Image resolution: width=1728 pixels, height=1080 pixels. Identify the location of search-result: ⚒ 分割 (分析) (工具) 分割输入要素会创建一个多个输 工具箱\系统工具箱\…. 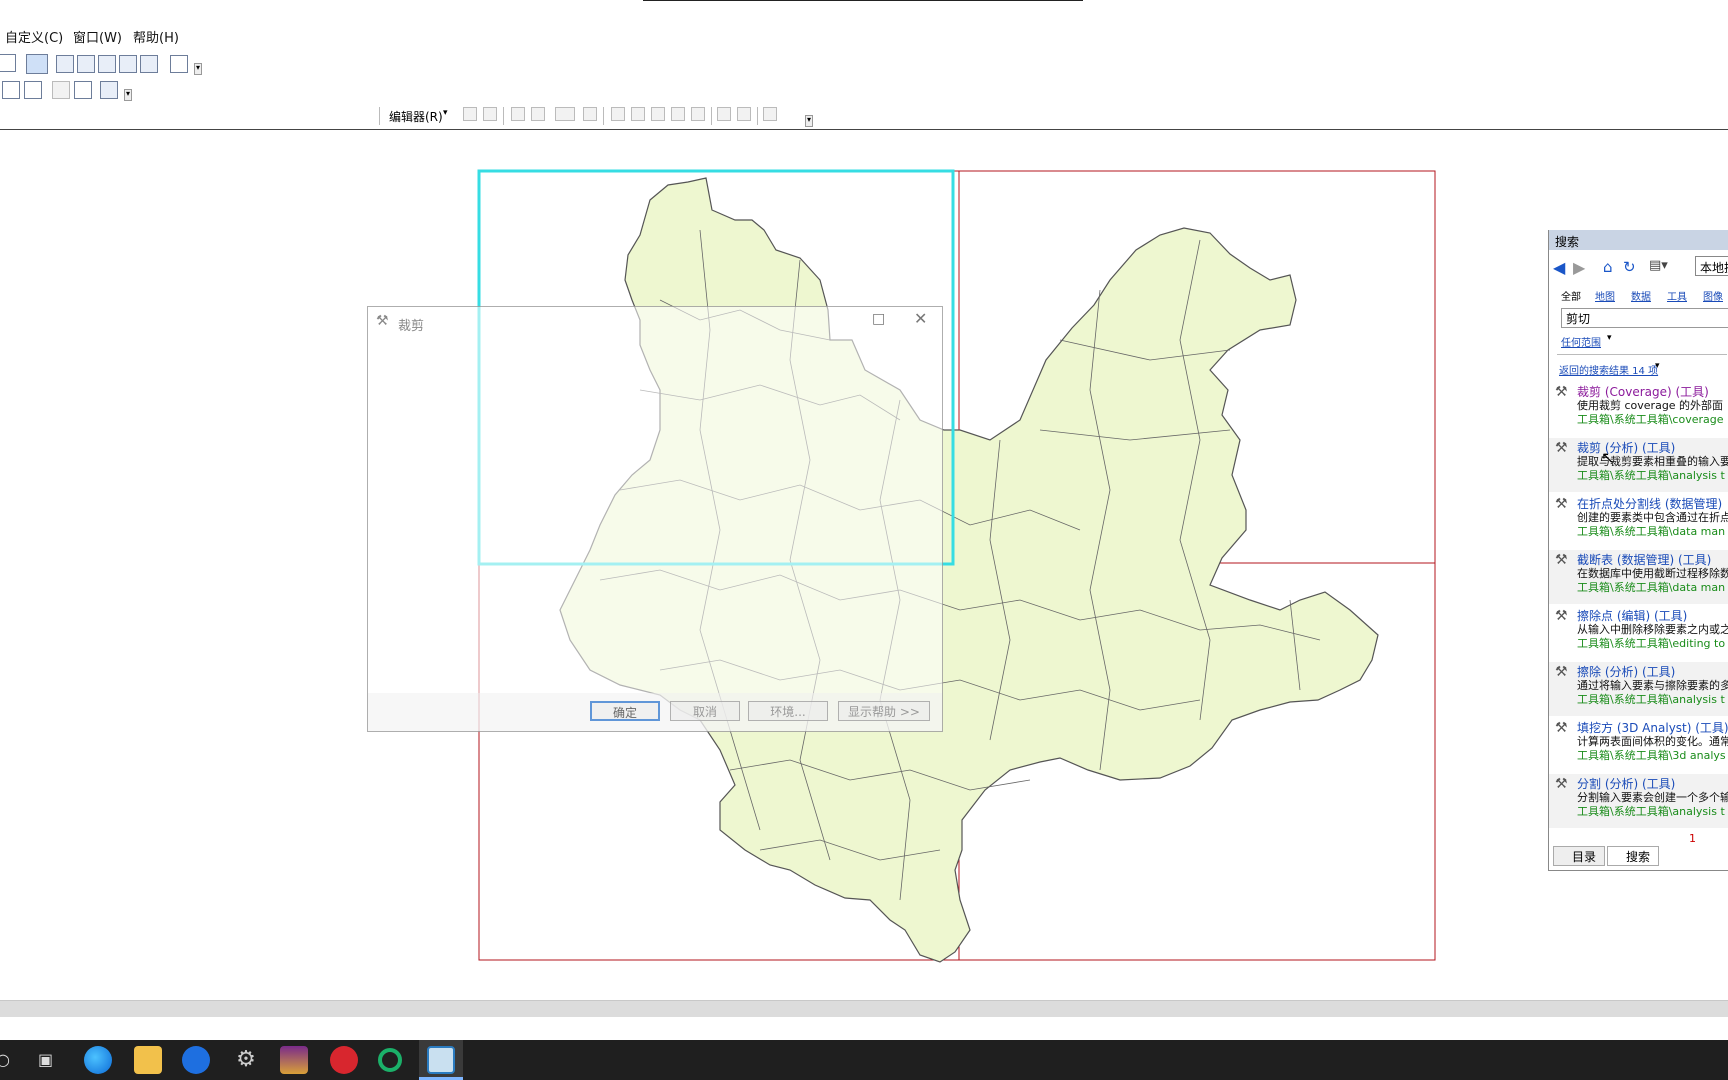
(1638, 801).